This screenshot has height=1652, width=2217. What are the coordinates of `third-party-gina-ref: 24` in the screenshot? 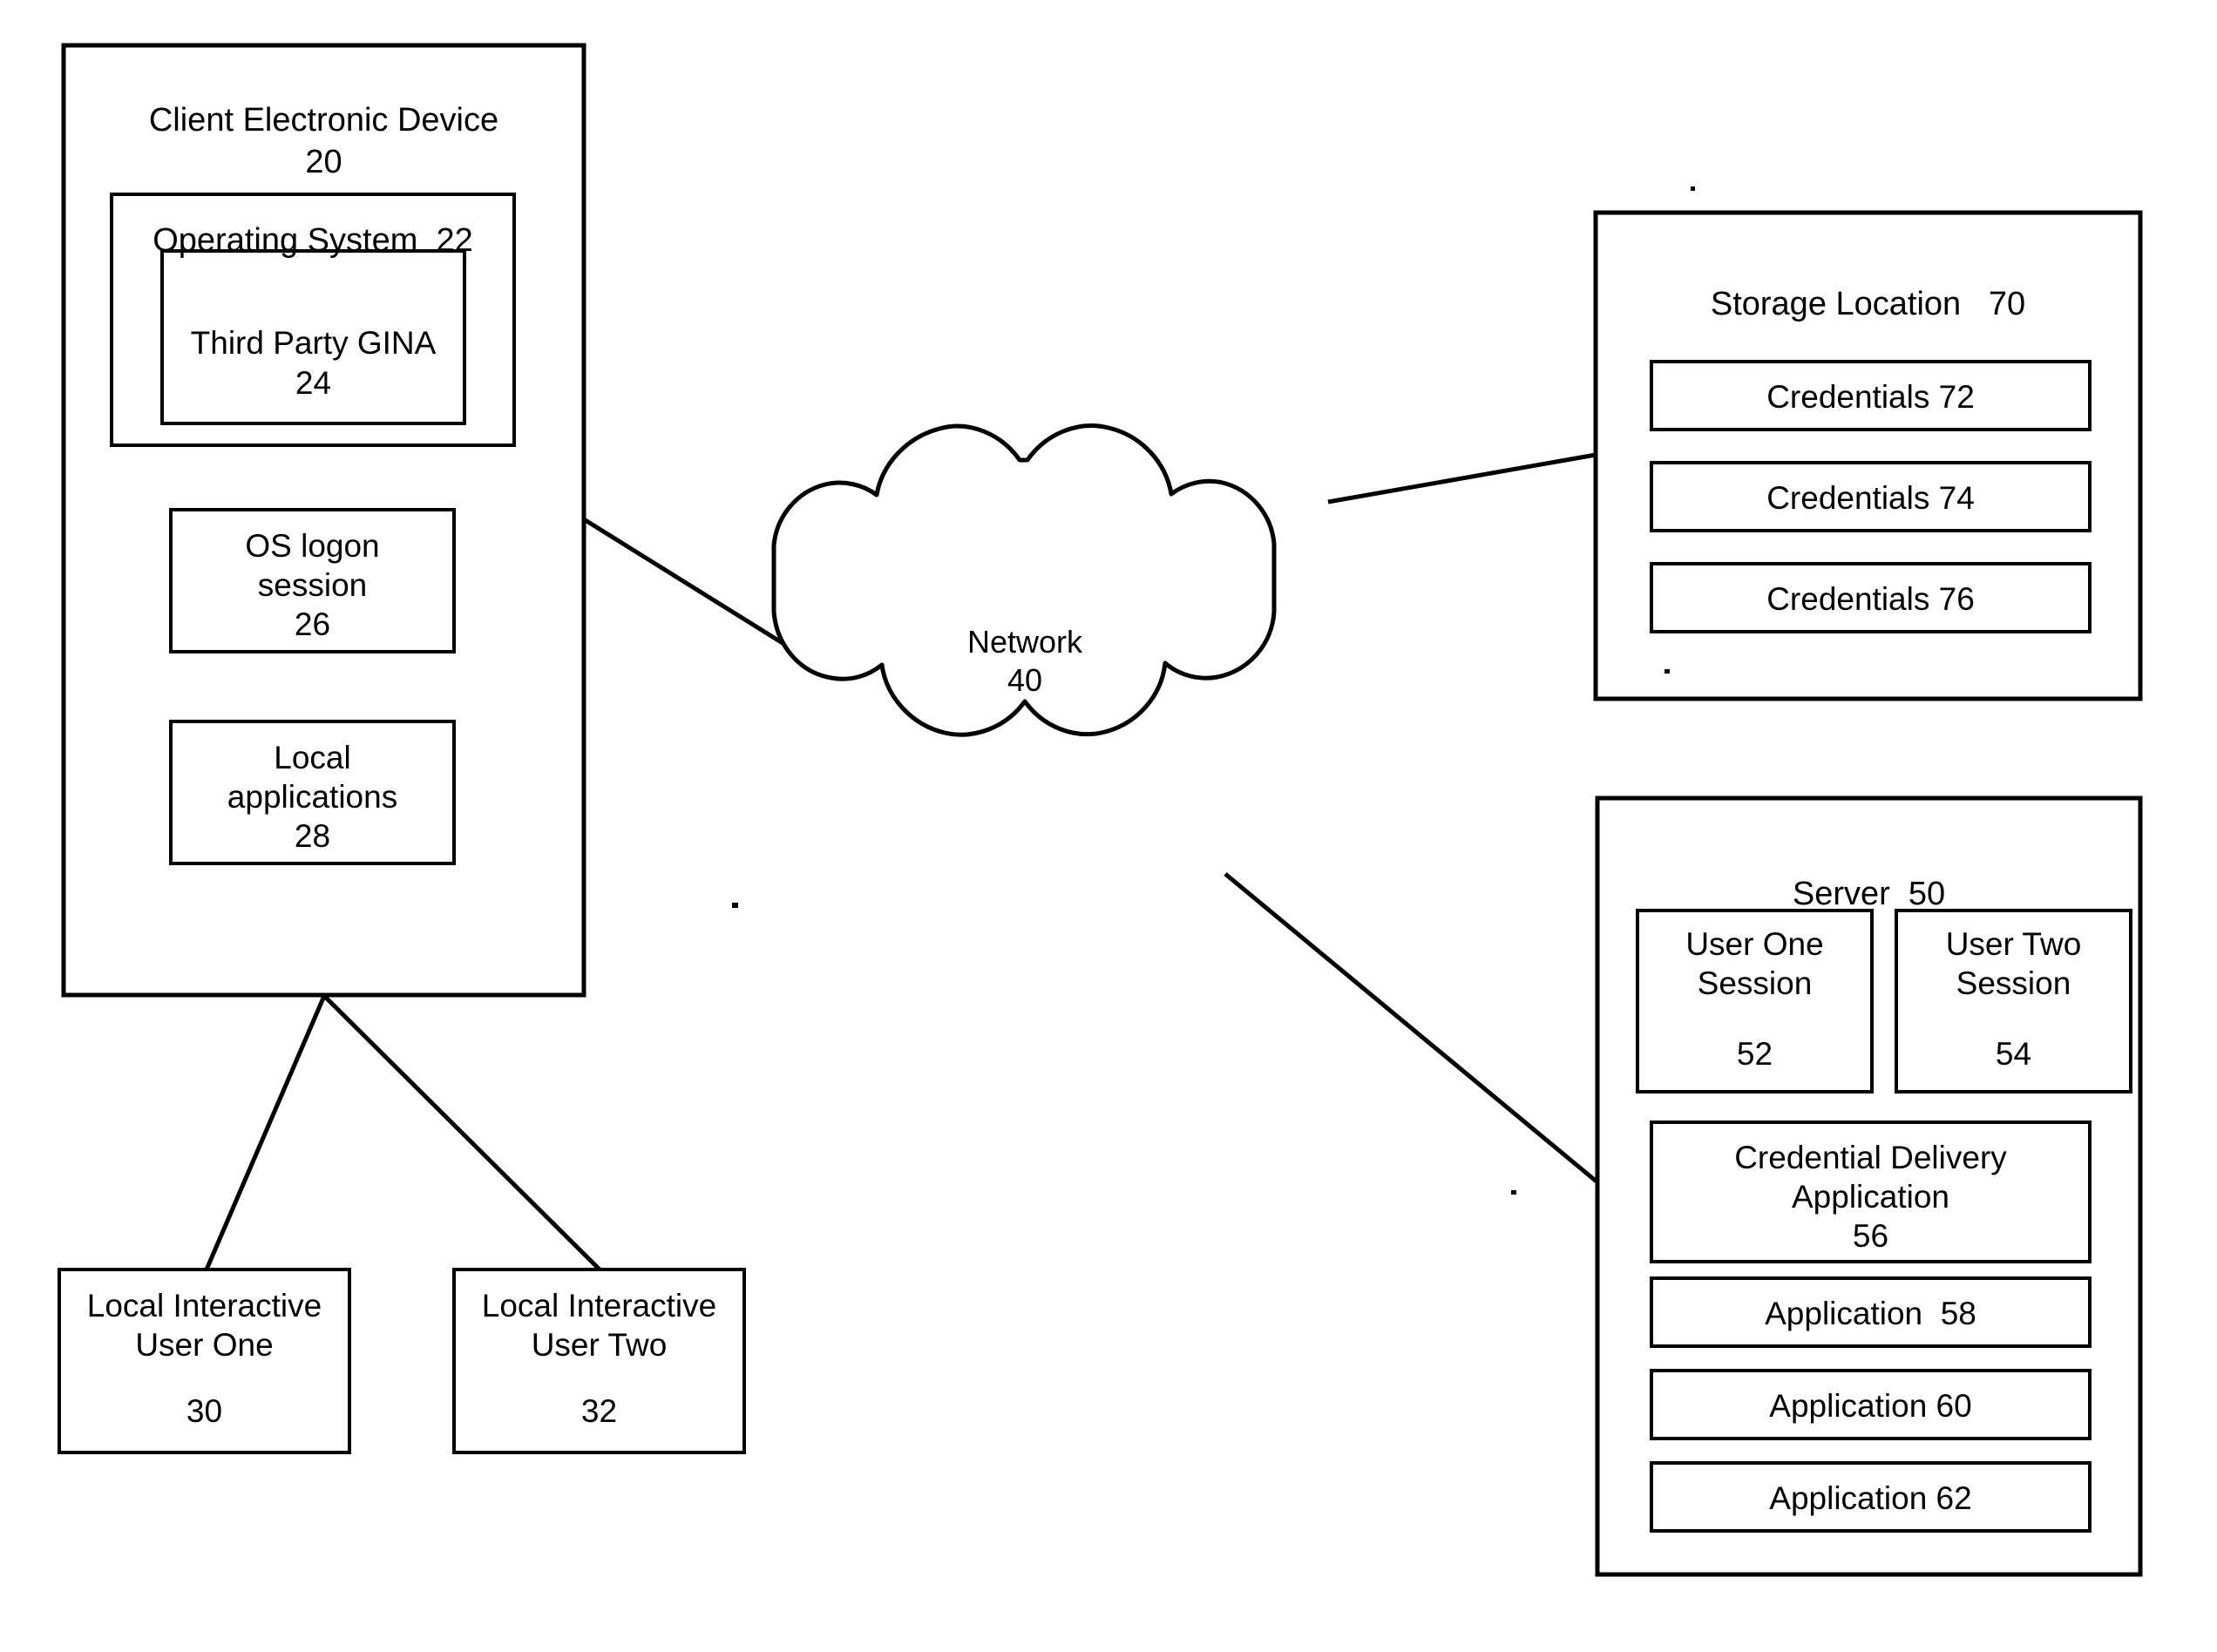 It's located at (313, 383).